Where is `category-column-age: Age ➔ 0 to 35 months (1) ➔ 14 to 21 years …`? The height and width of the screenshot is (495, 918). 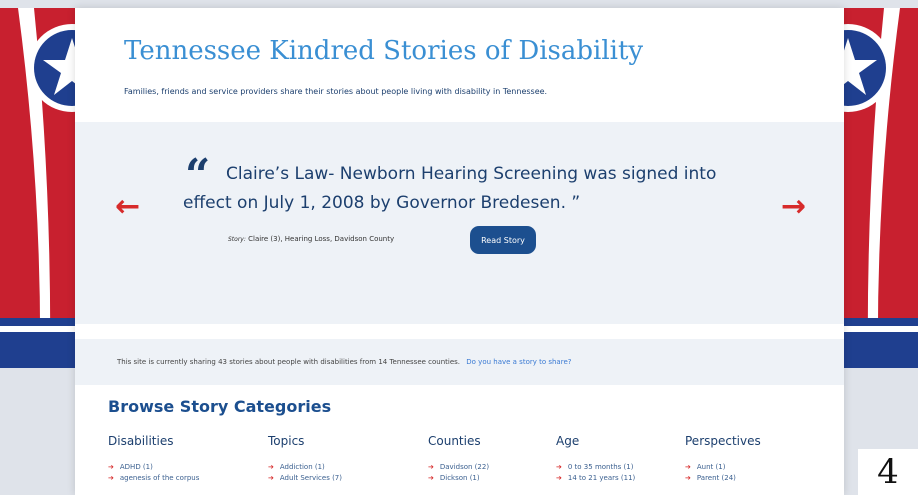 category-column-age: Age ➔ 0 to 35 months (1) ➔ 14 to 21 years … is located at coordinates (595, 459).